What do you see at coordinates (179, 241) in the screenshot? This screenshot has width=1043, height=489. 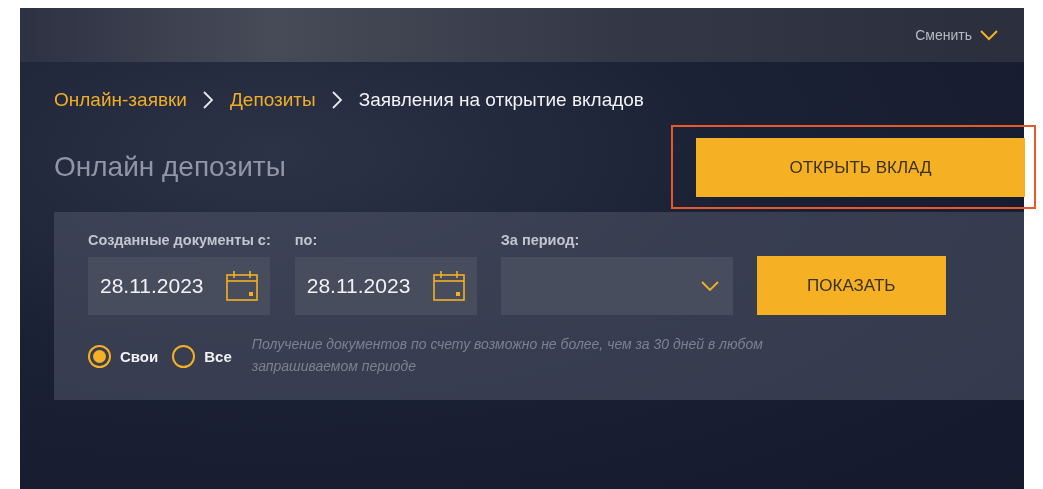 I see `field-label: Созданные документы с:` at bounding box center [179, 241].